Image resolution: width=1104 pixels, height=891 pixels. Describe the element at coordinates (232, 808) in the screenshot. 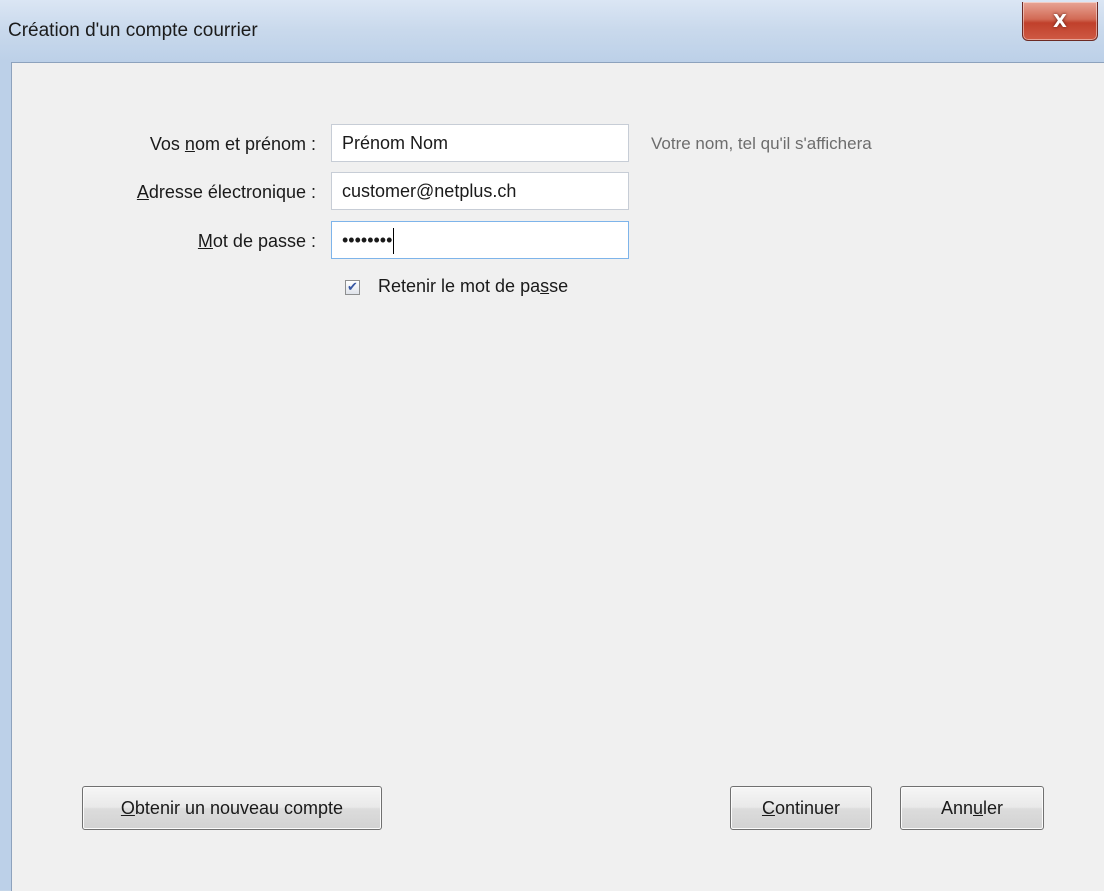

I see `new-account-button: Obtenir un nouveau compte` at that location.